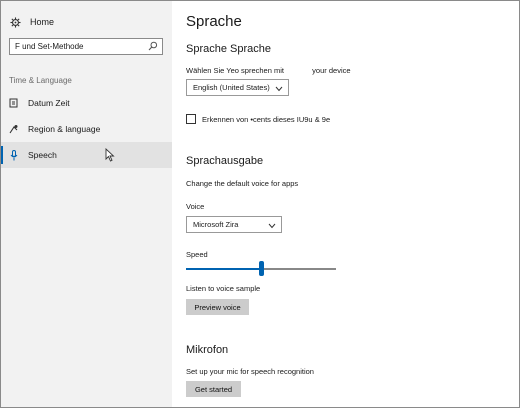 The image size is (520, 408). What do you see at coordinates (15, 22) in the screenshot?
I see `gear-icon` at bounding box center [15, 22].